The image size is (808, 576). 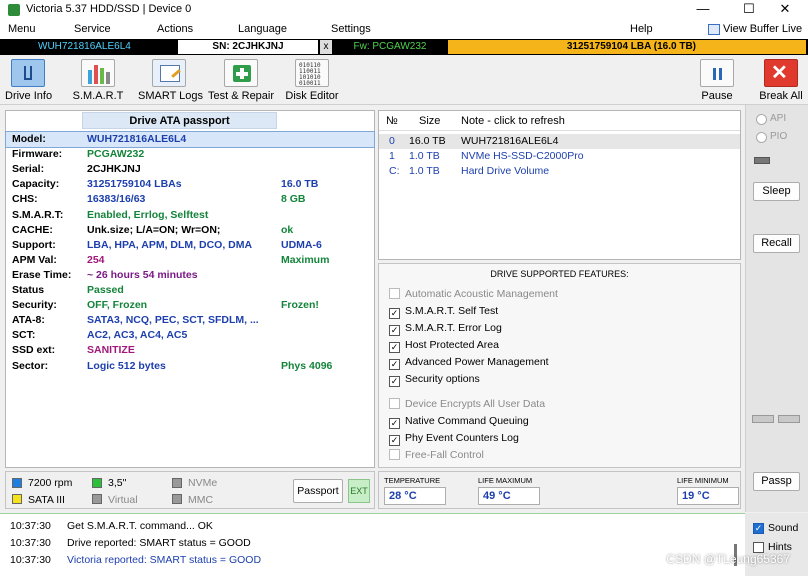 What do you see at coordinates (326, 47) in the screenshot?
I see `drive-close-icon: x` at bounding box center [326, 47].